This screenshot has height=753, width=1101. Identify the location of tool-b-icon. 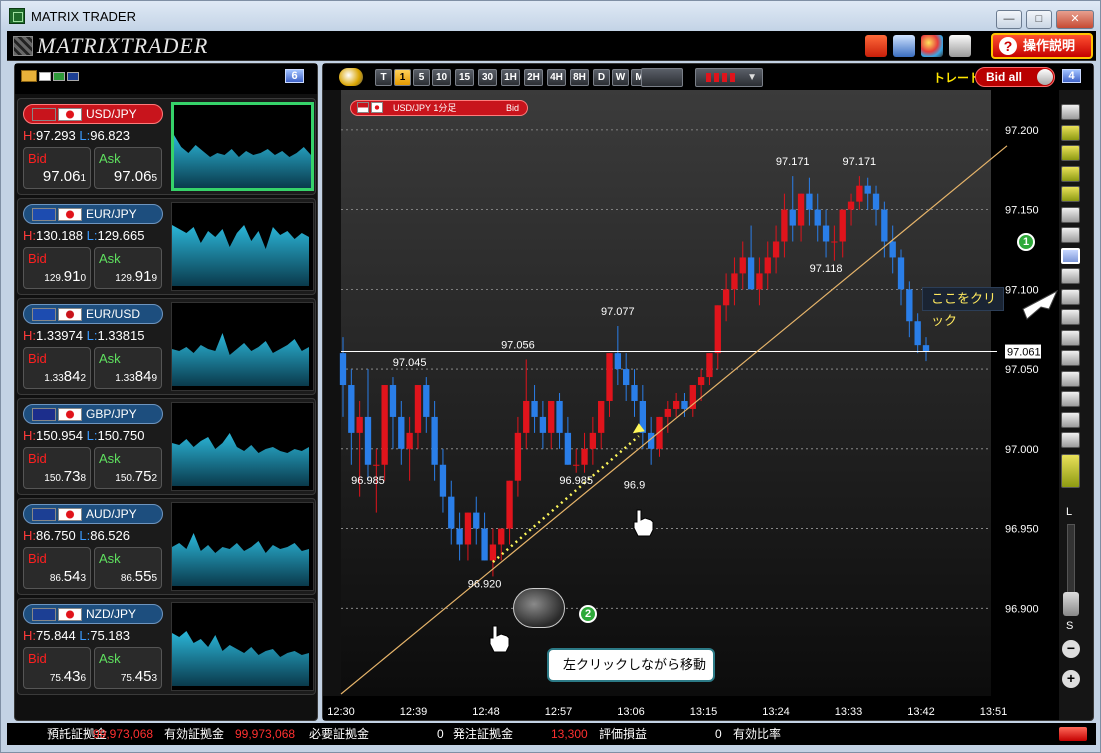
(1070, 419).